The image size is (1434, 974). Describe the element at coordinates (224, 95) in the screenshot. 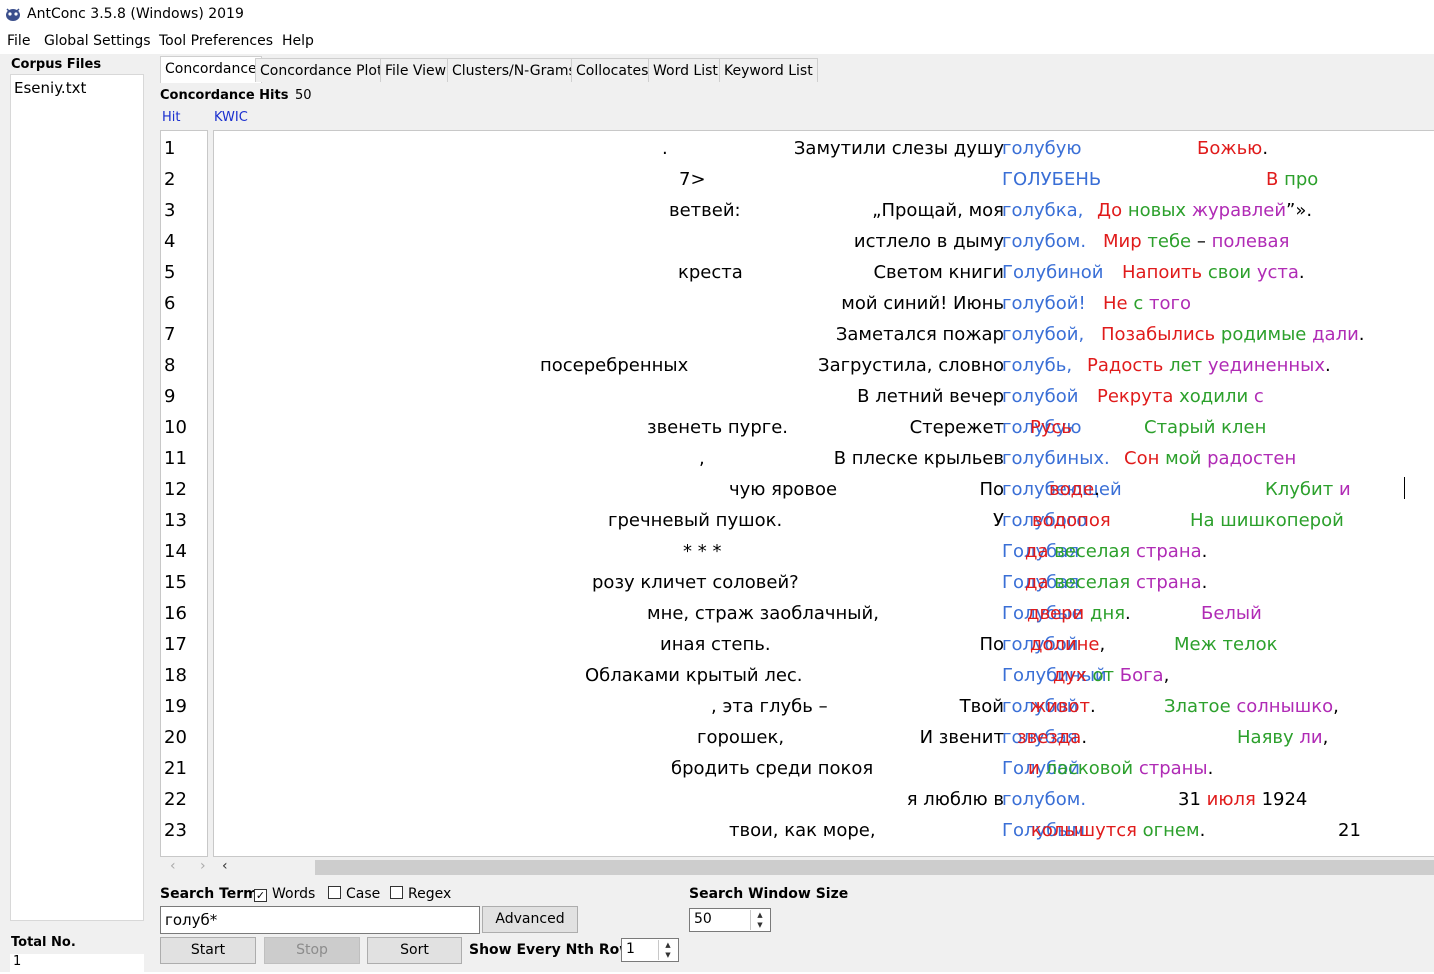

I see `concordance-hits-label: Concordance Hits` at that location.